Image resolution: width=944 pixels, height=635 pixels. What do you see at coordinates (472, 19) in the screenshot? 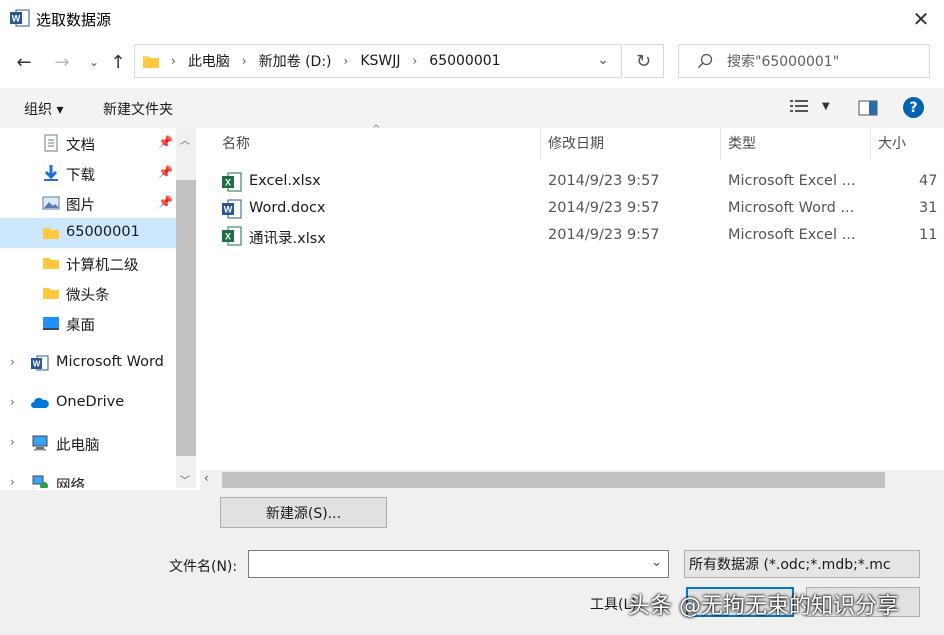
I see `title-bar: W 选取数据源 ✕` at bounding box center [472, 19].